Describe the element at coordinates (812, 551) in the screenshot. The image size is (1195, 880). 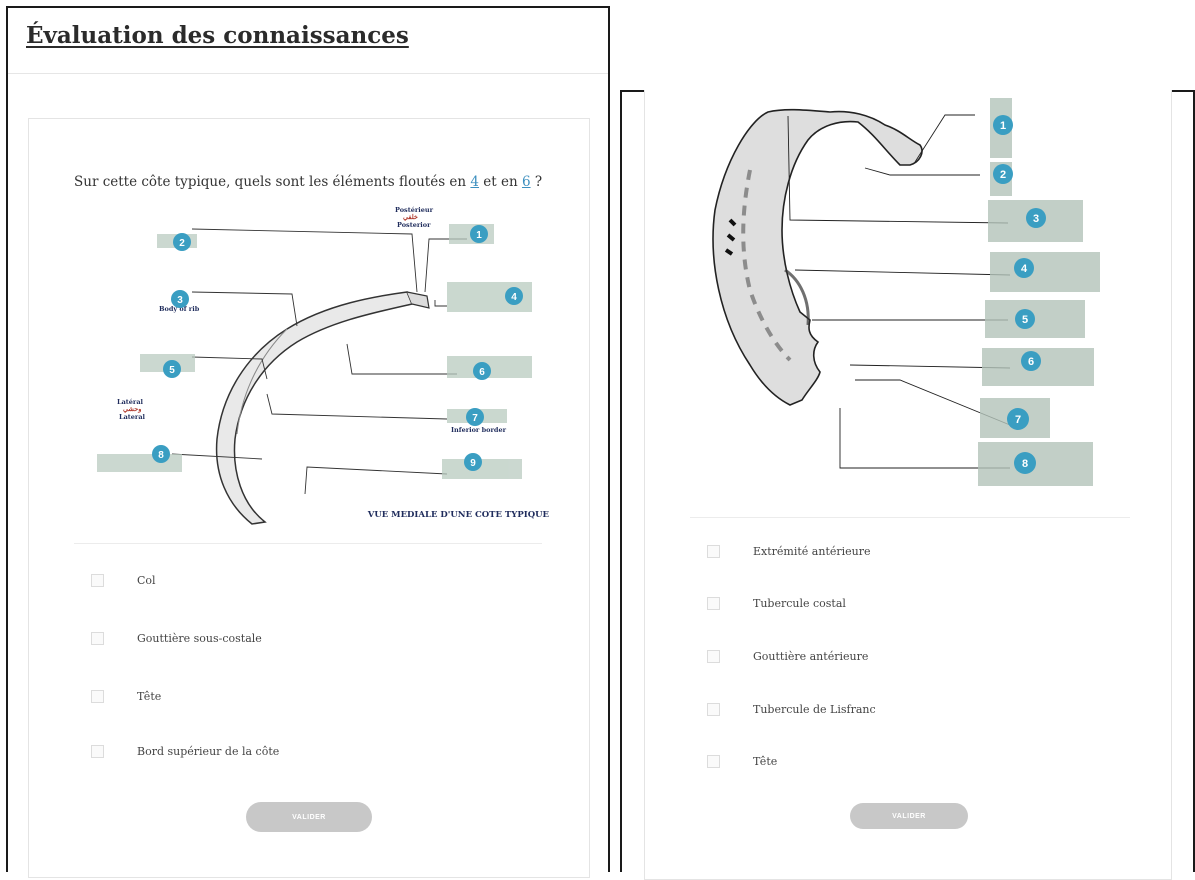
I see `option-label: Extrémité antérieure` at that location.